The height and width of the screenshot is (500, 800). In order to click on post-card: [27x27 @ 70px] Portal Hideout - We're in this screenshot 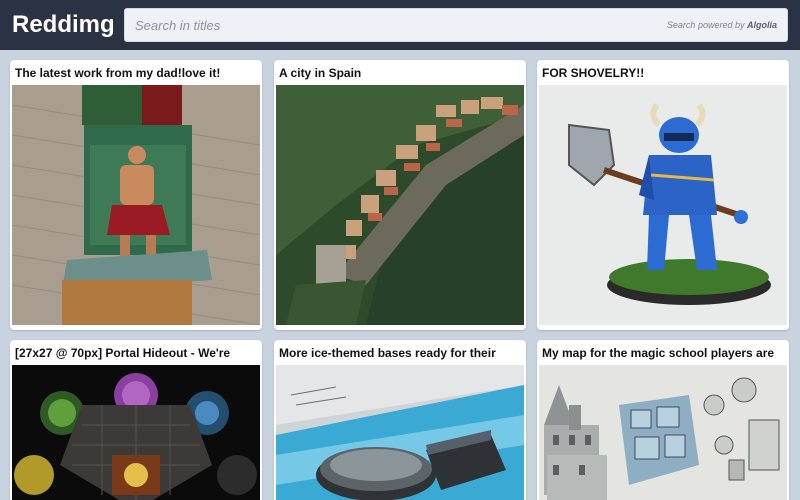, I will do `click(136, 420)`.